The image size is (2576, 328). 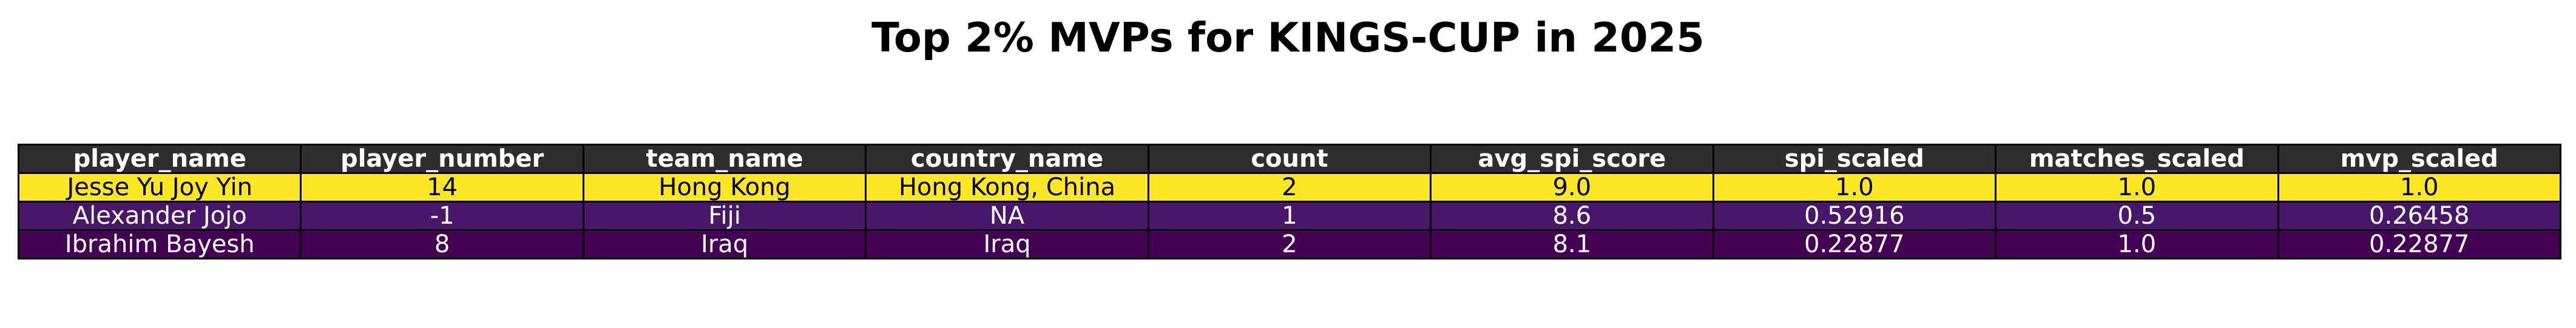 I want to click on cell-matches-scaled: 0.5, so click(x=2137, y=216).